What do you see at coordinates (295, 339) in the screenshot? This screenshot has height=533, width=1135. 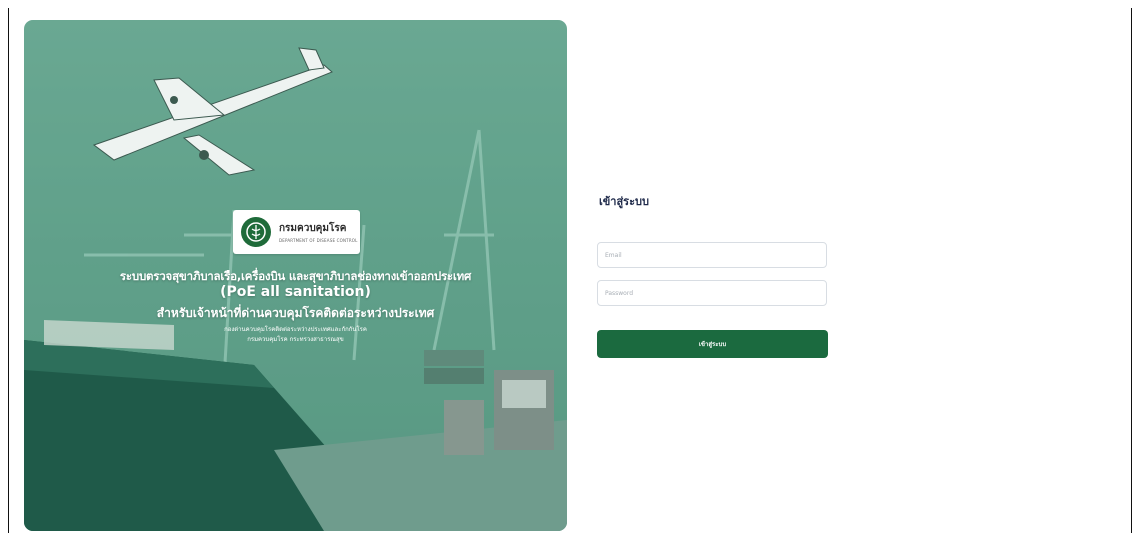 I see `hero-ministry: กรมควบคุมโรค กระทรวงสาธารณสุข` at bounding box center [295, 339].